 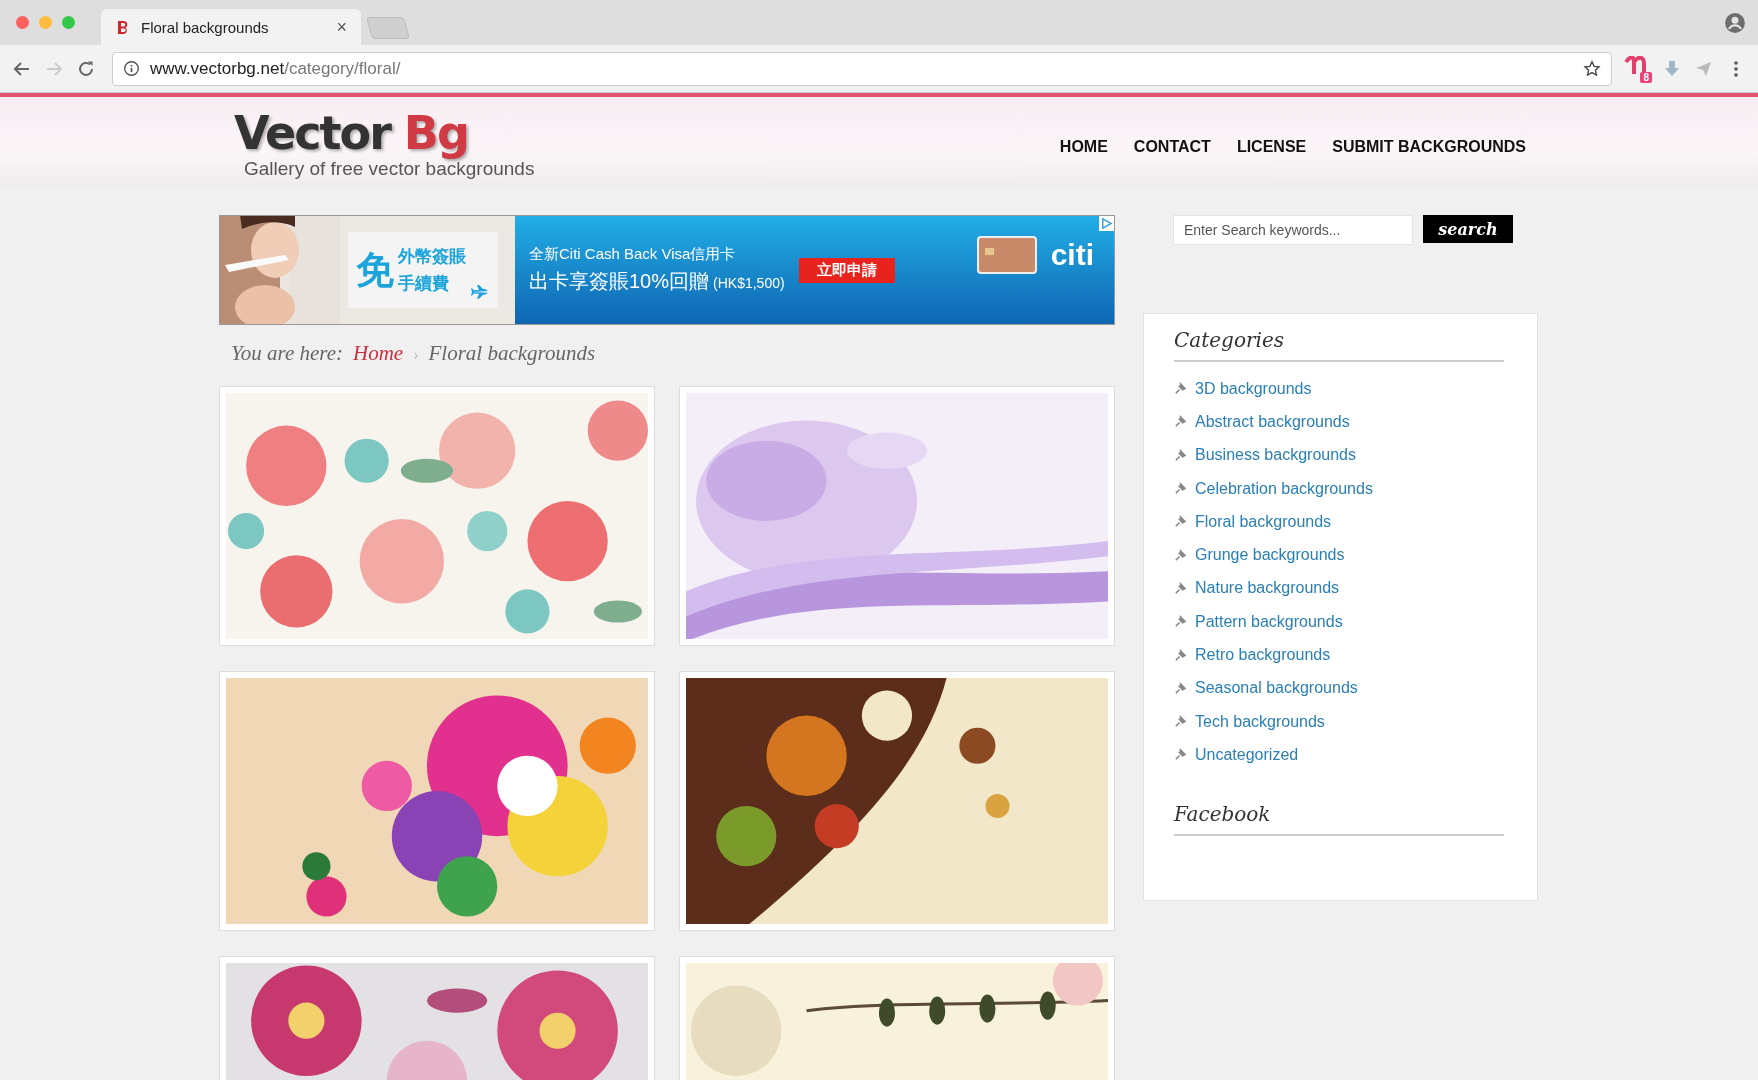 I want to click on airplane-icon, so click(x=480, y=292).